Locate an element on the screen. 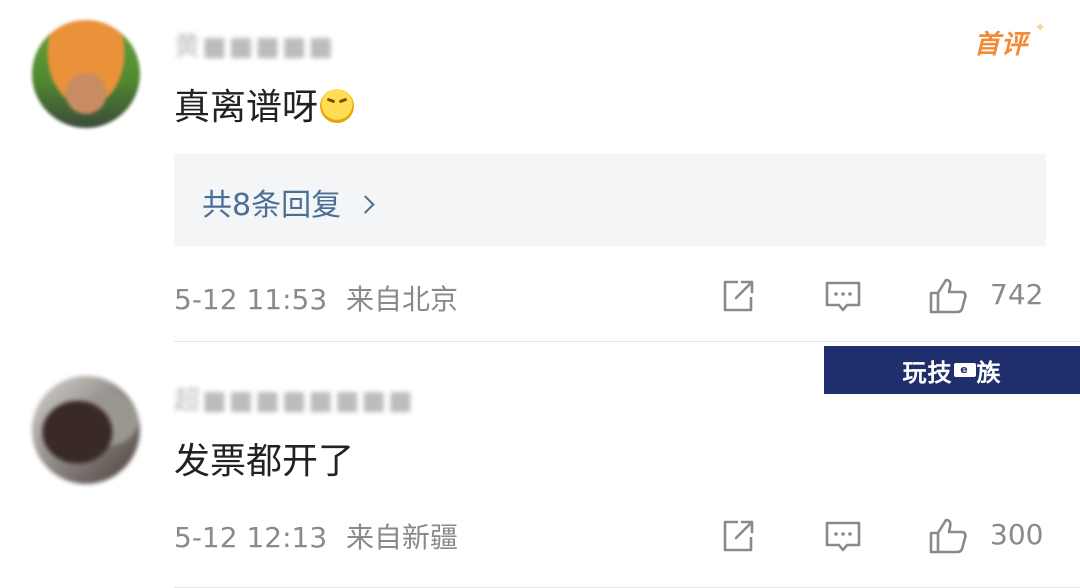 The image size is (1080, 588). comment-text: 发票都开了 is located at coordinates (264, 461).